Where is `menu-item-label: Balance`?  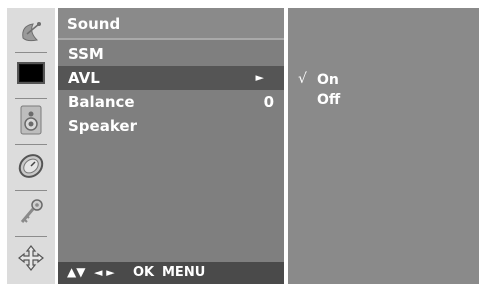 menu-item-label: Balance is located at coordinates (101, 102).